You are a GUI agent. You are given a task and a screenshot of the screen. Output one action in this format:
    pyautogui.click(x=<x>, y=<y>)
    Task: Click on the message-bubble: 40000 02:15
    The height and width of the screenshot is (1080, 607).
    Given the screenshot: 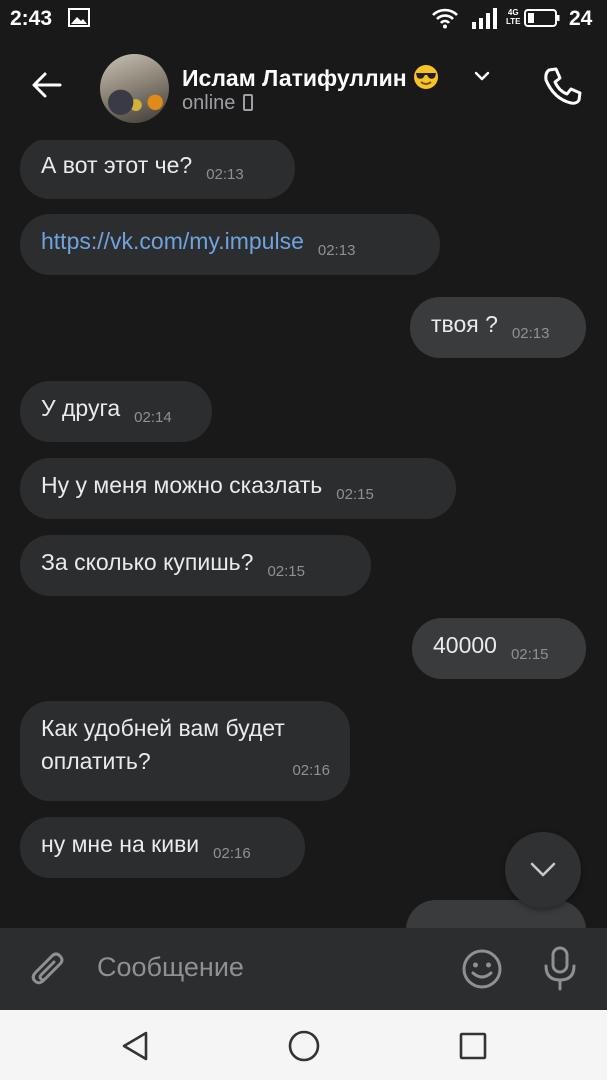 What is the action you would take?
    pyautogui.click(x=499, y=648)
    